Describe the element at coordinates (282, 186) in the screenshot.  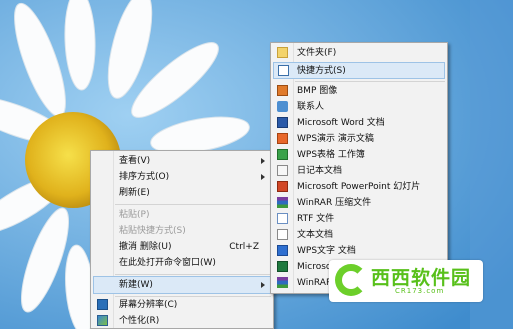
I see `powerpoint-icon` at that location.